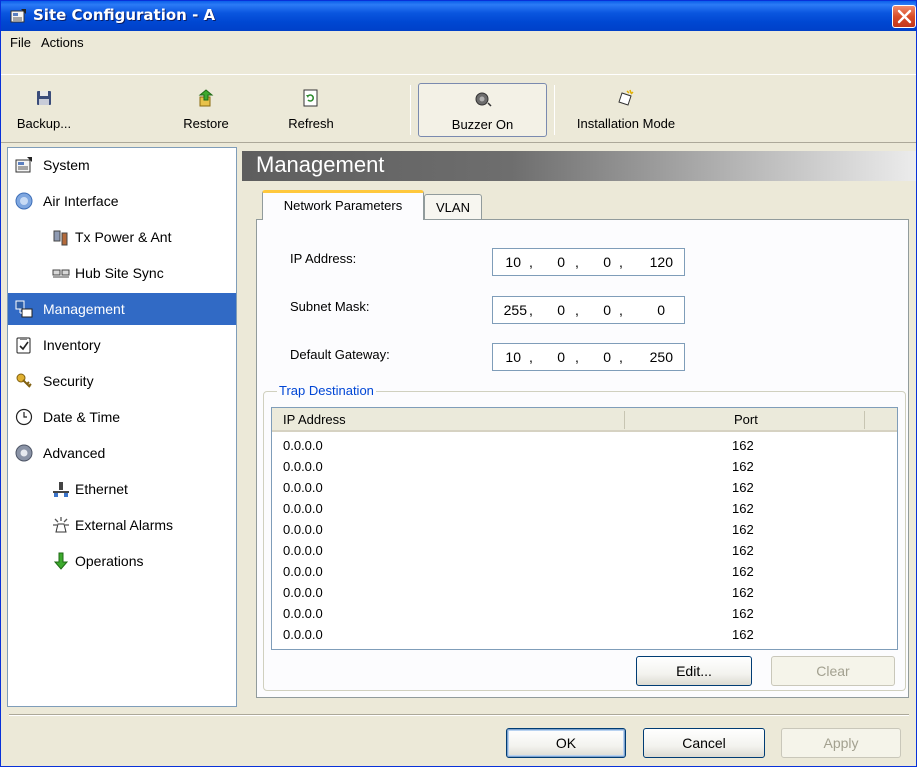 The height and width of the screenshot is (767, 917). I want to click on tab-label: Network Parameters, so click(343, 205).